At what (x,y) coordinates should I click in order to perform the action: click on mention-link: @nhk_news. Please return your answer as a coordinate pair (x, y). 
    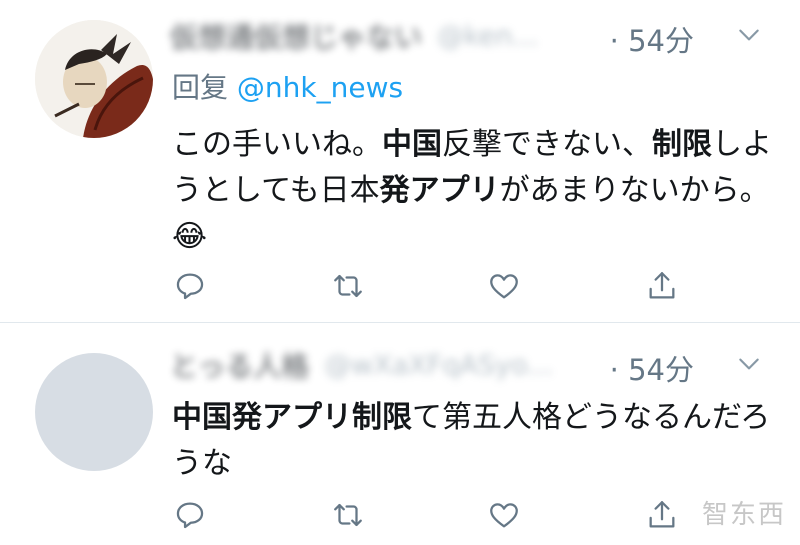
    Looking at the image, I should click on (320, 87).